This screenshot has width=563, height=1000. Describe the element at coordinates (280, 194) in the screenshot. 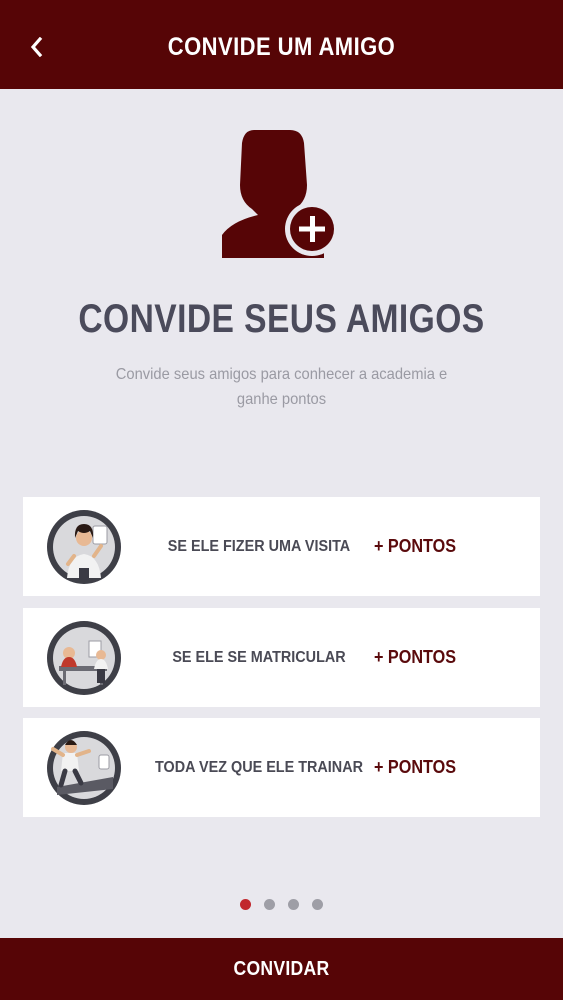

I see `add-user-icon` at that location.